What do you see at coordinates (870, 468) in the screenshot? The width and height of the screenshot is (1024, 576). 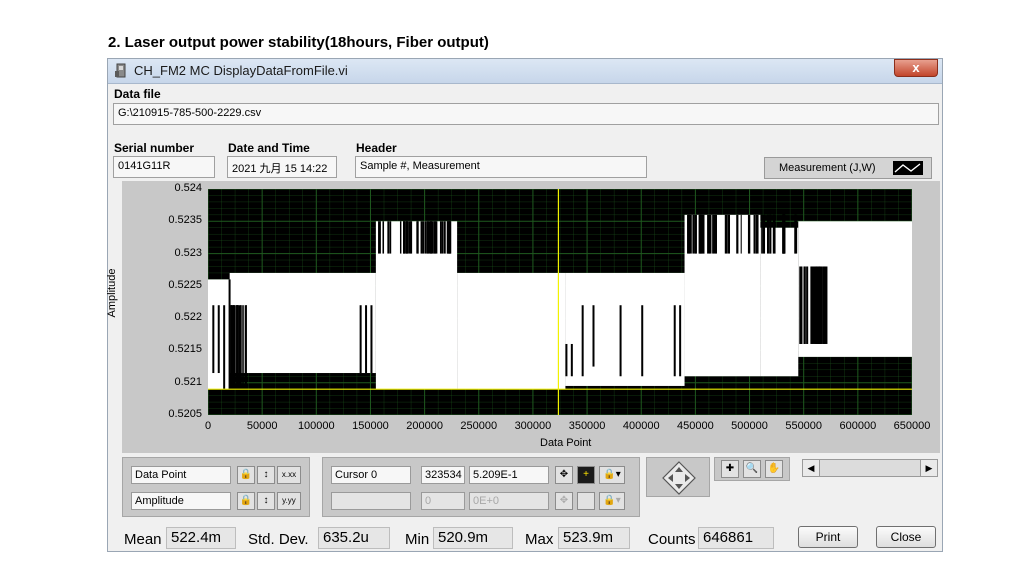 I see `graph-scrollbar: ◀ ▶` at bounding box center [870, 468].